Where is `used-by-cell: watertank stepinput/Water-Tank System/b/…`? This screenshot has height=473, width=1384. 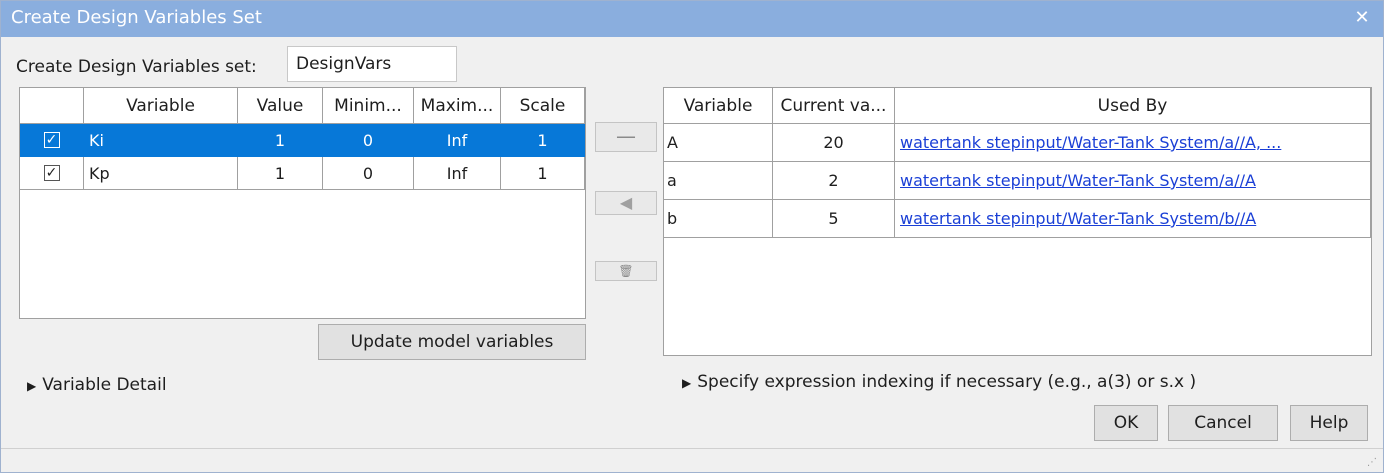
used-by-cell: watertank stepinput/Water-Tank System/b/… is located at coordinates (1133, 219).